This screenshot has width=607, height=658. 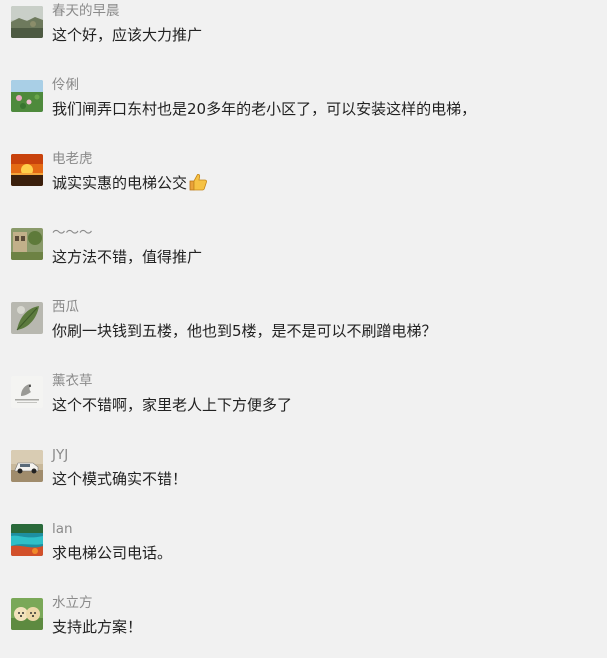 I want to click on comment-text: 支持此方案！, so click(x=97, y=627).